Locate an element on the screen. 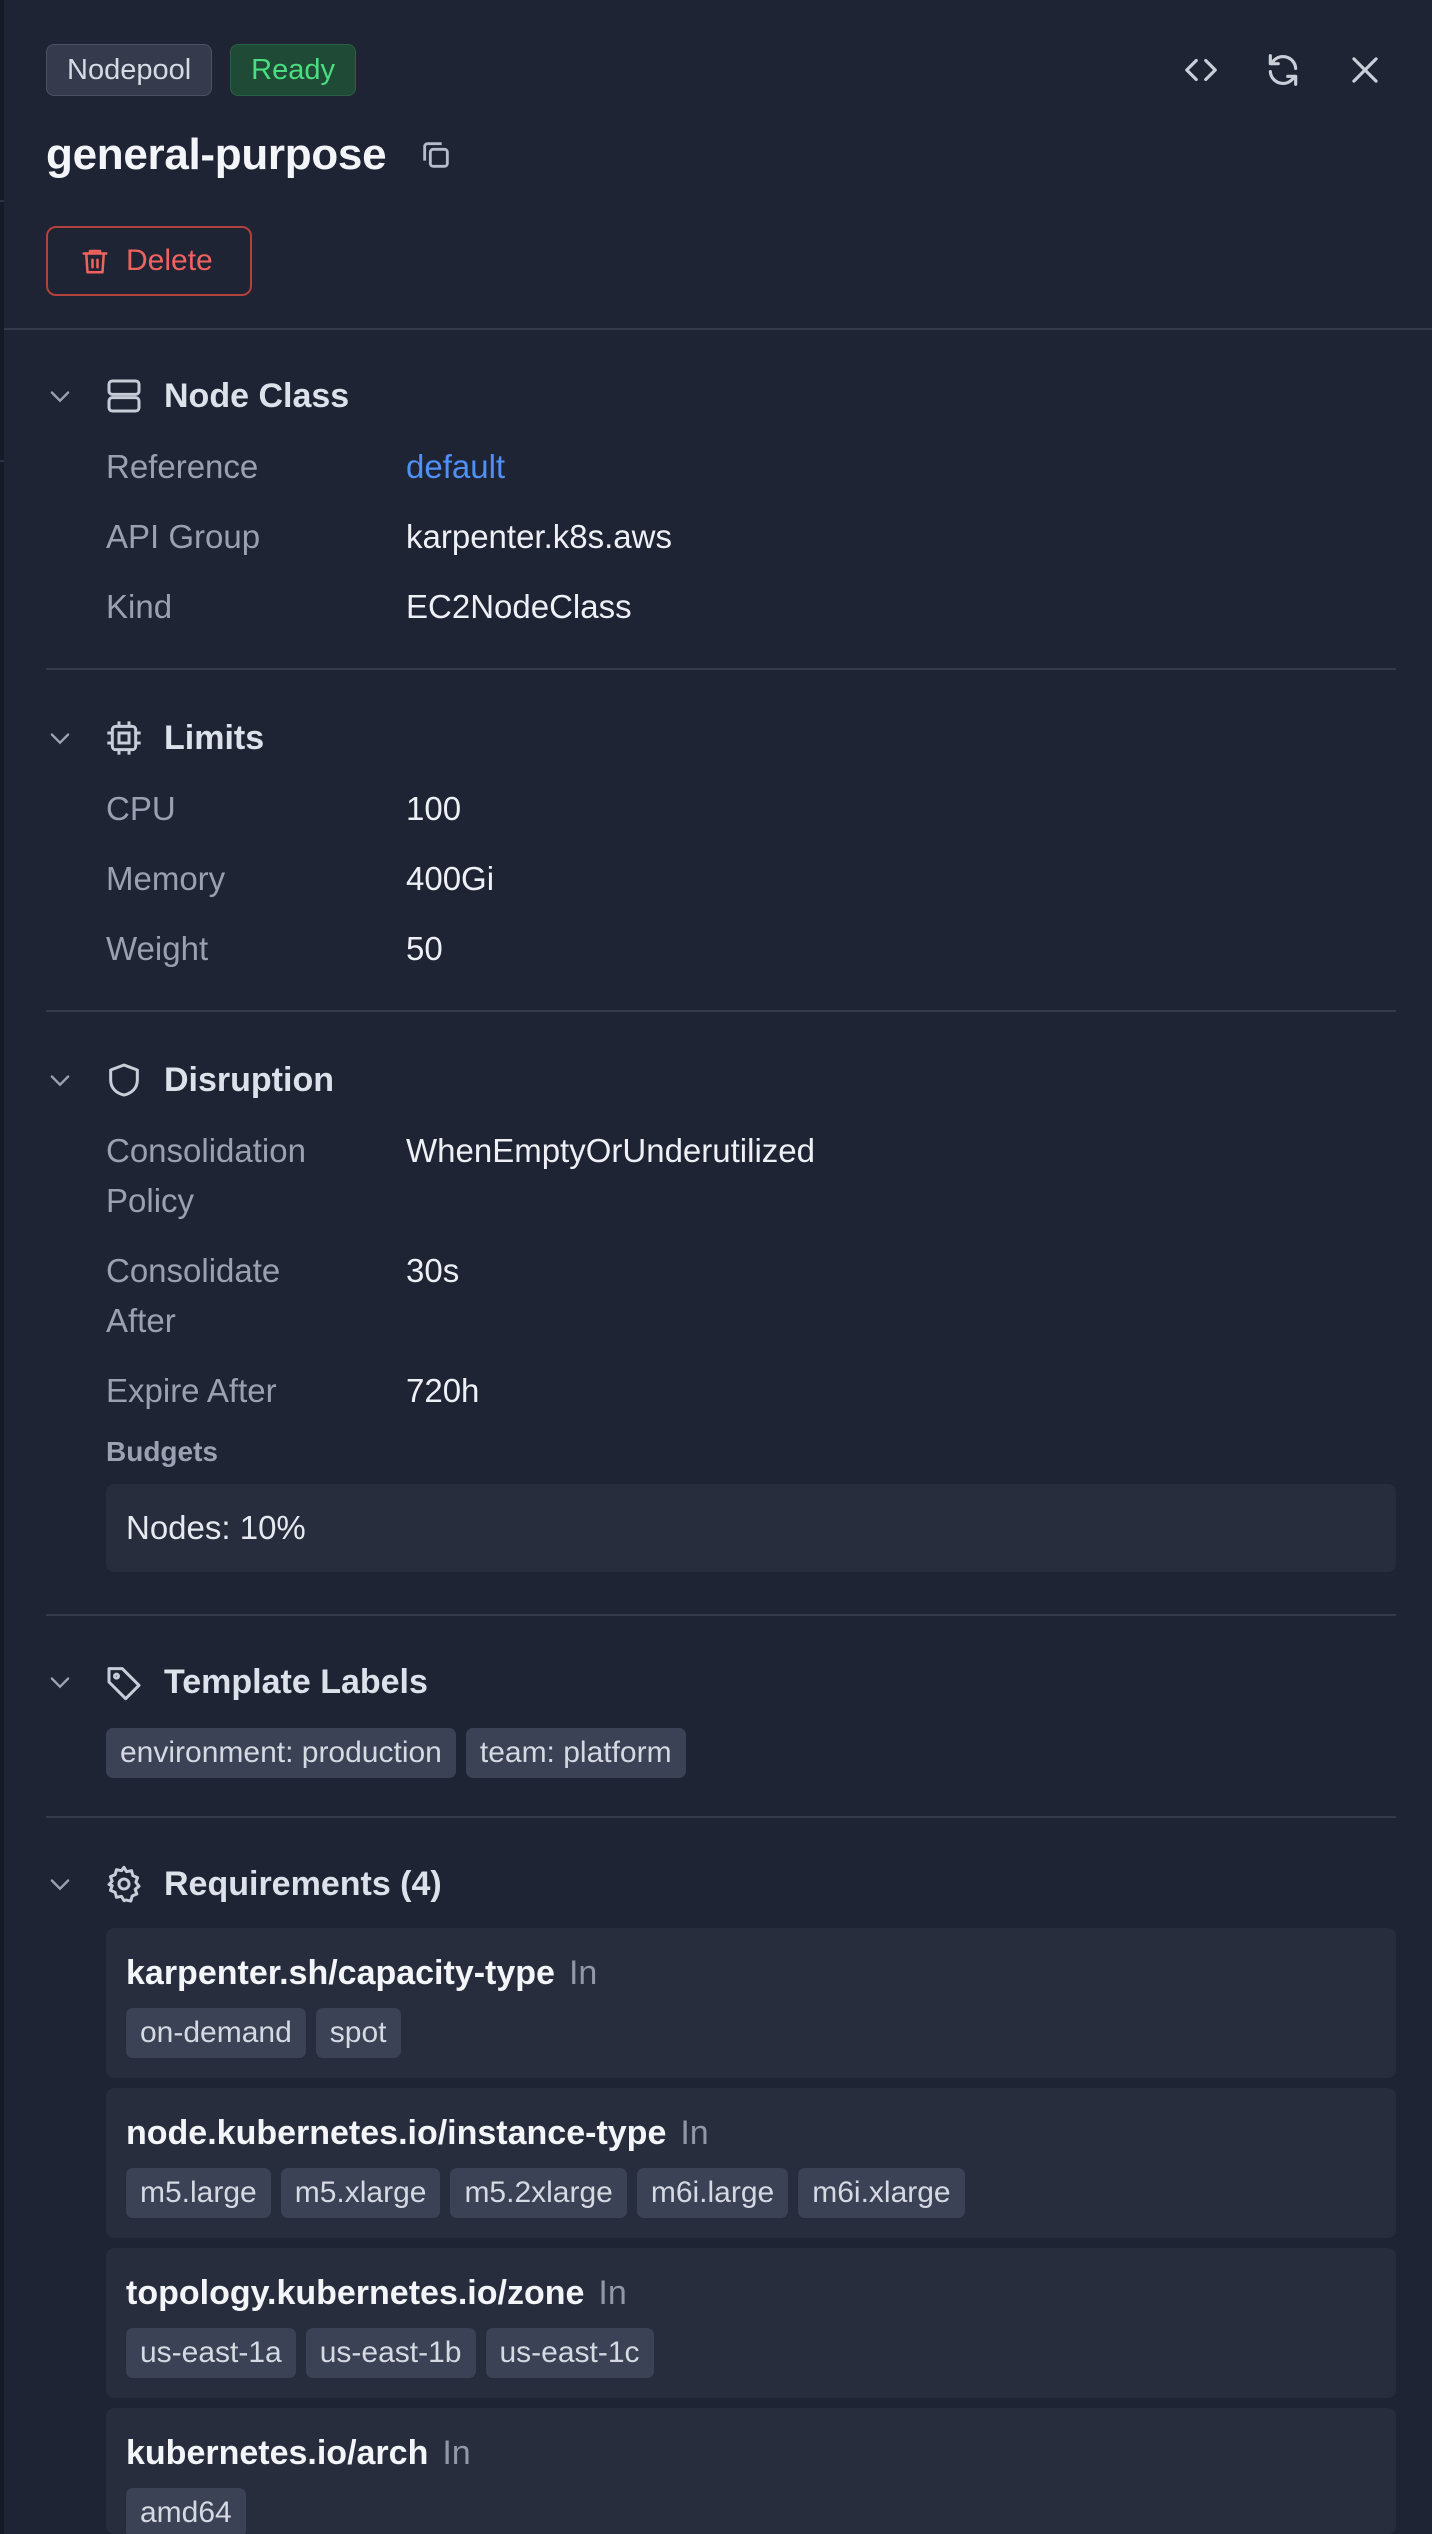 The width and height of the screenshot is (1432, 2534). field-label-line: Consolidation is located at coordinates (206, 1150).